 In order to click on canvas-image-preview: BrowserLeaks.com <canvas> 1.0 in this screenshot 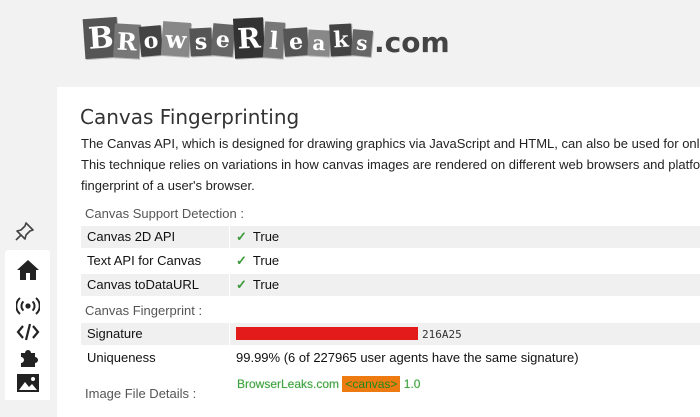, I will do `click(329, 384)`.